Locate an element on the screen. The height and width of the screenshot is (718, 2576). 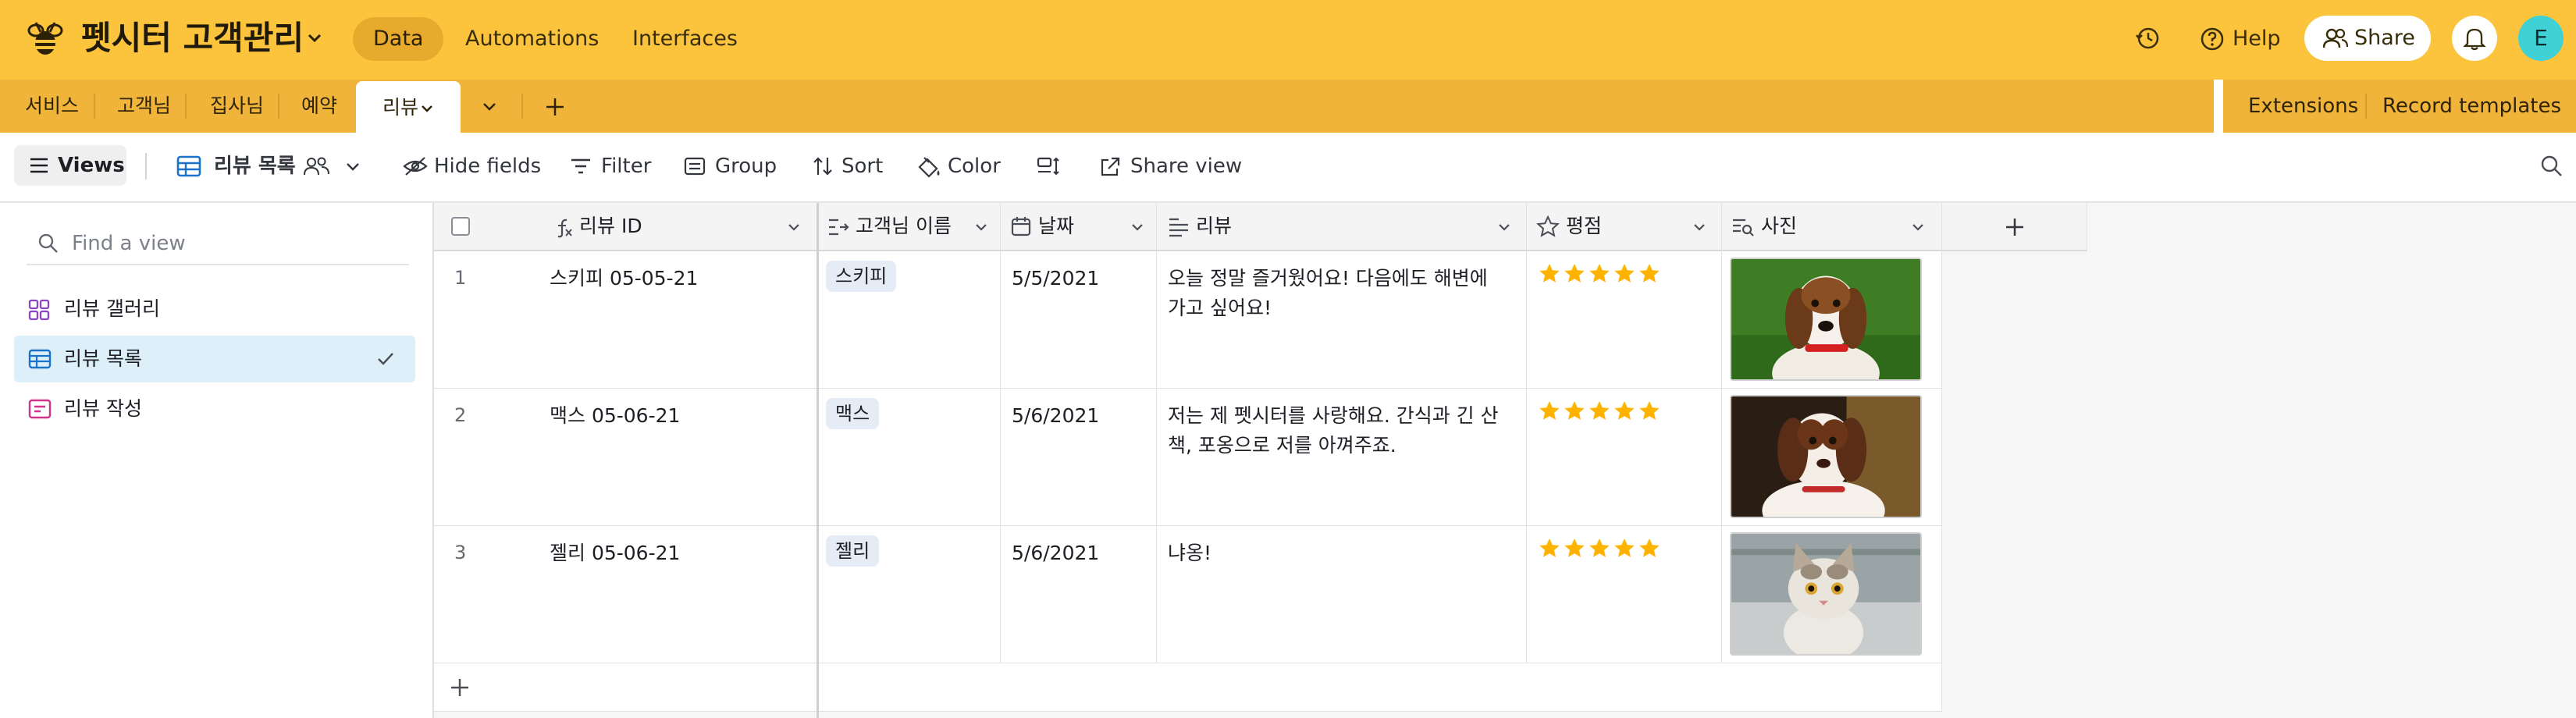
grid-icon is located at coordinates (40, 359).